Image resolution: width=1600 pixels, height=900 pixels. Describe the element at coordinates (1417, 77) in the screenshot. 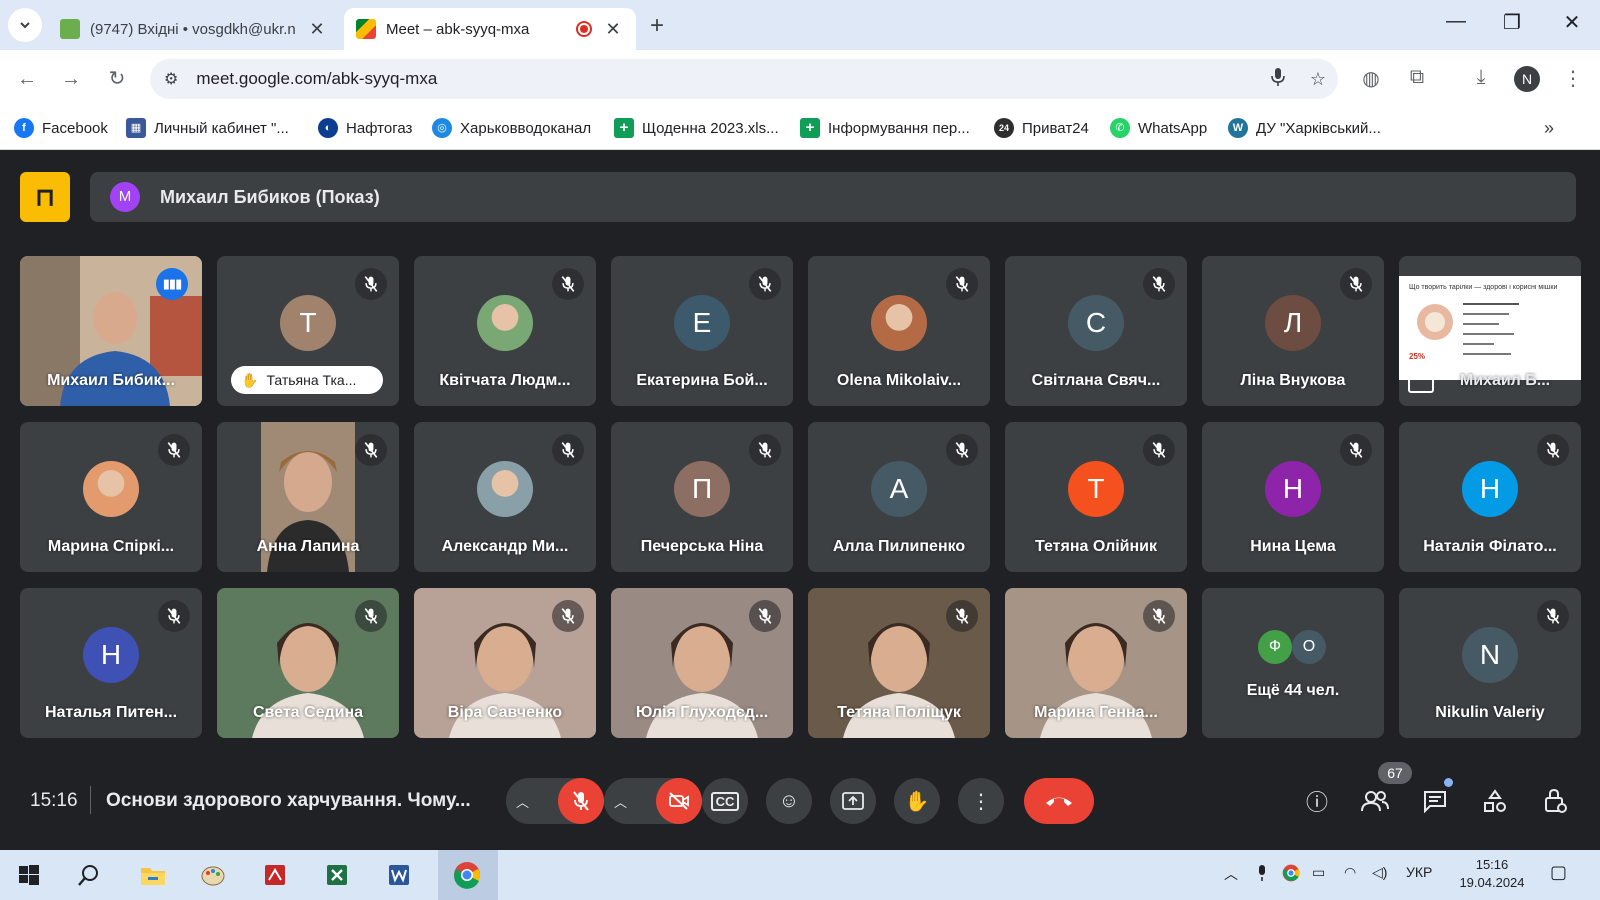

I see `extensions-icon: ⧉` at that location.